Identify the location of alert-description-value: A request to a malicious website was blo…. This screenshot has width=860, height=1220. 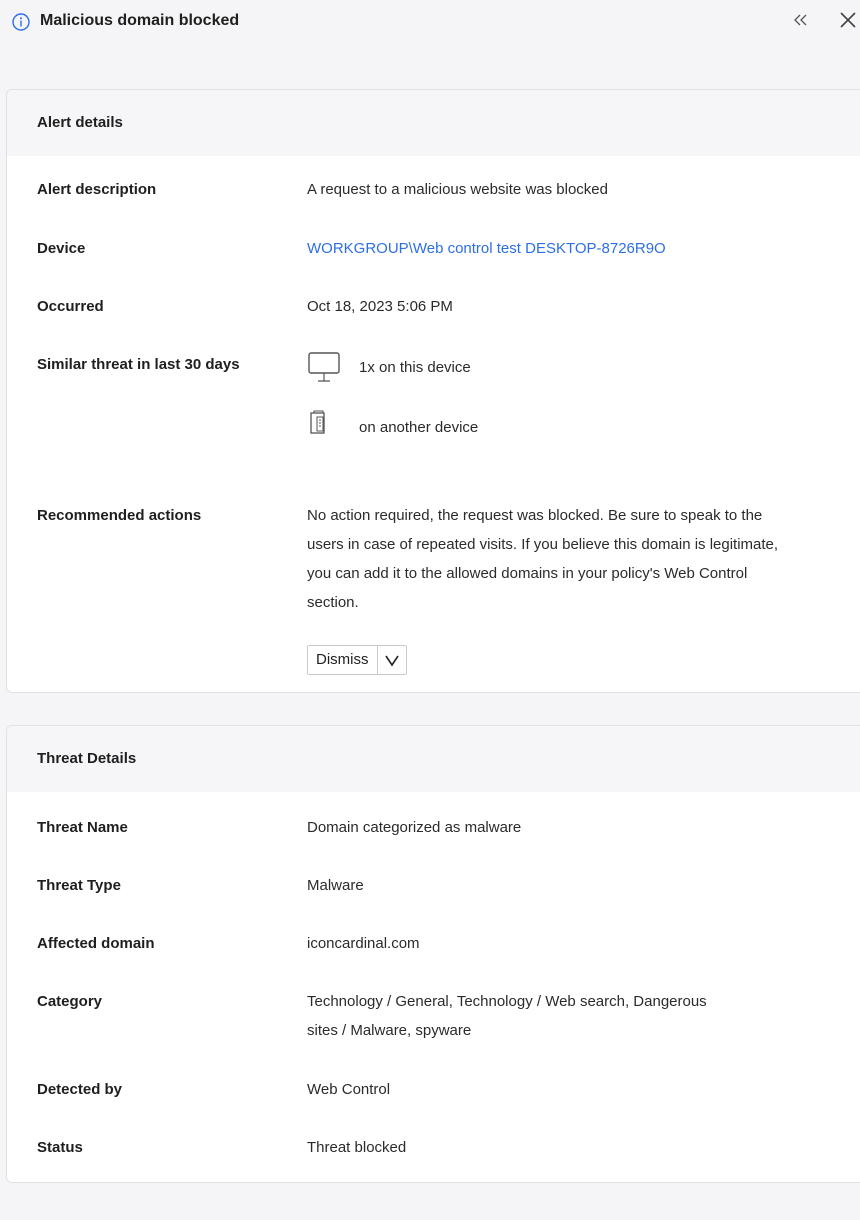
(457, 189).